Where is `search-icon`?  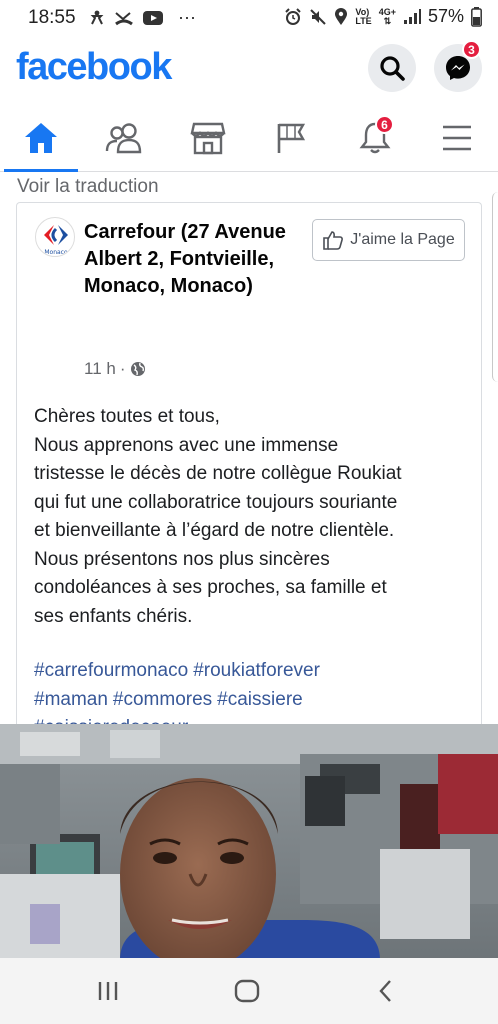
search-icon is located at coordinates (392, 68).